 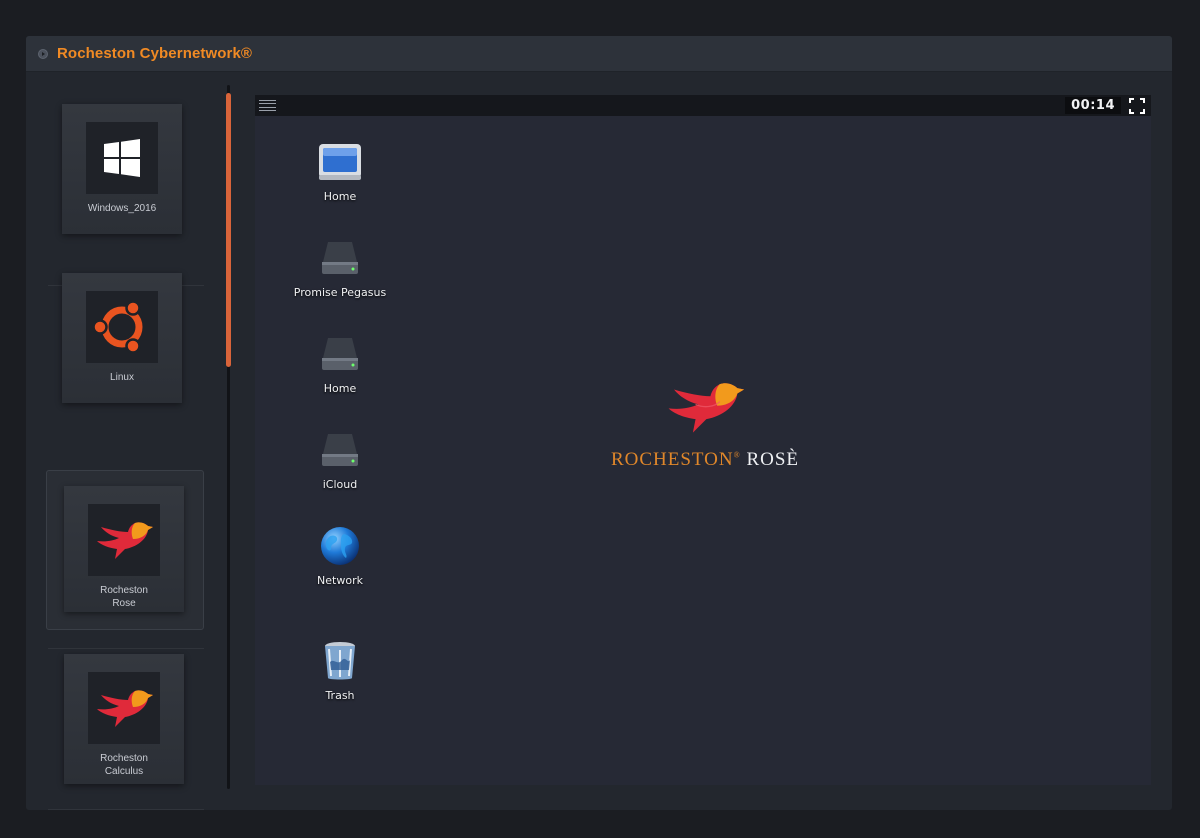 I want to click on brand-registered-mark: ®, so click(x=737, y=455).